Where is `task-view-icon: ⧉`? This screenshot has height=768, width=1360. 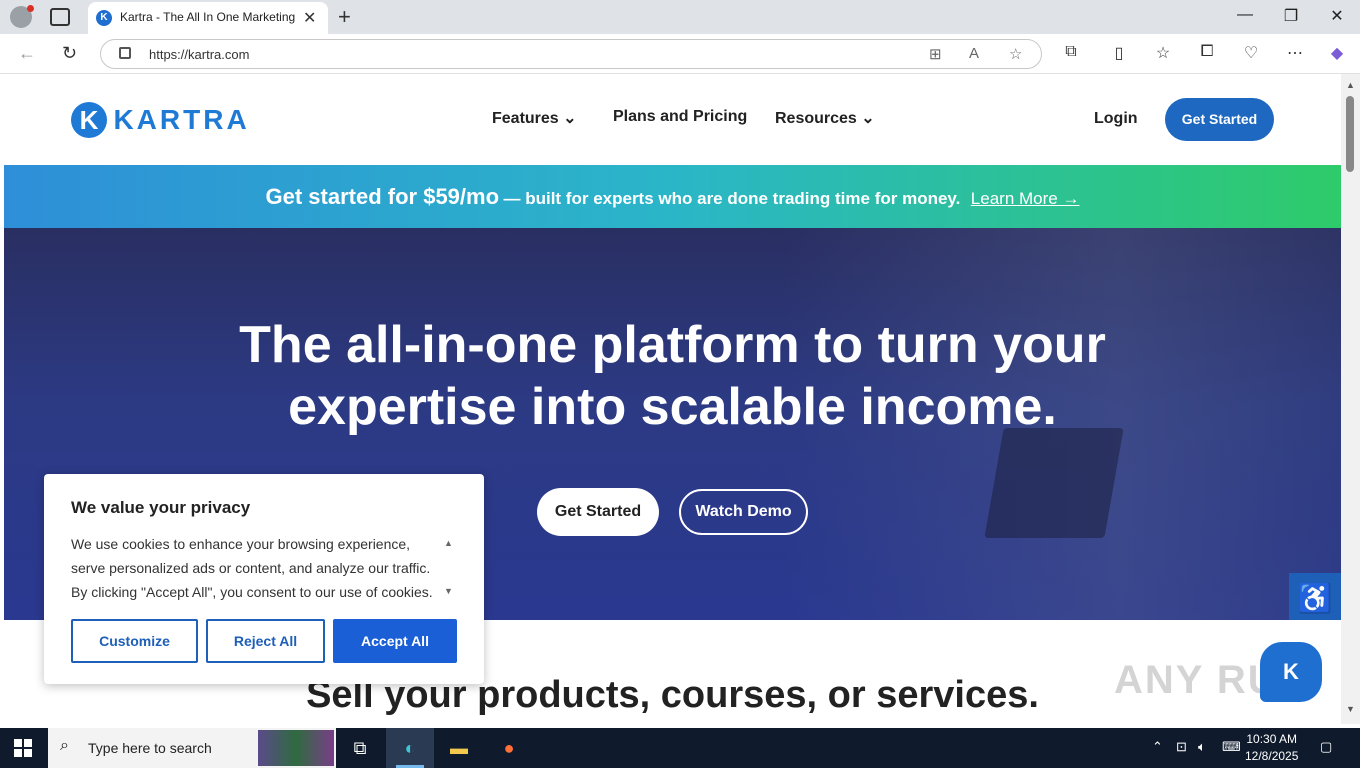 task-view-icon: ⧉ is located at coordinates (360, 748).